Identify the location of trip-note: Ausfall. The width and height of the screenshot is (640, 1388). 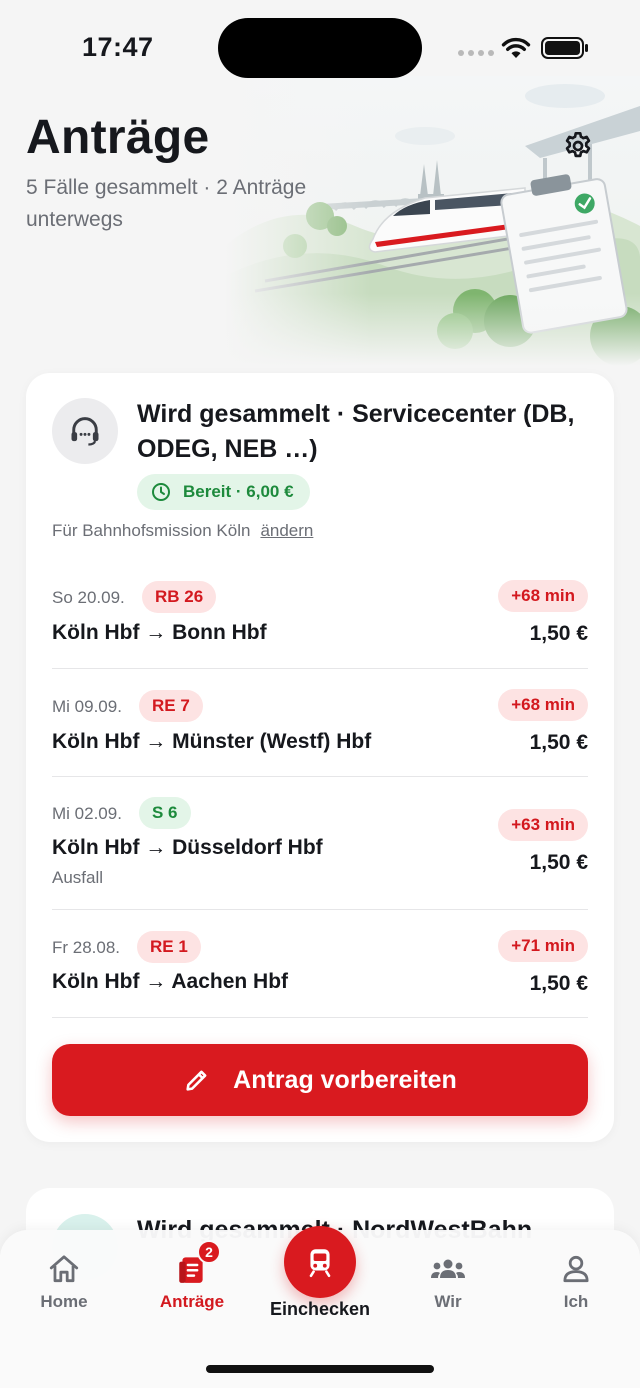
(78, 877).